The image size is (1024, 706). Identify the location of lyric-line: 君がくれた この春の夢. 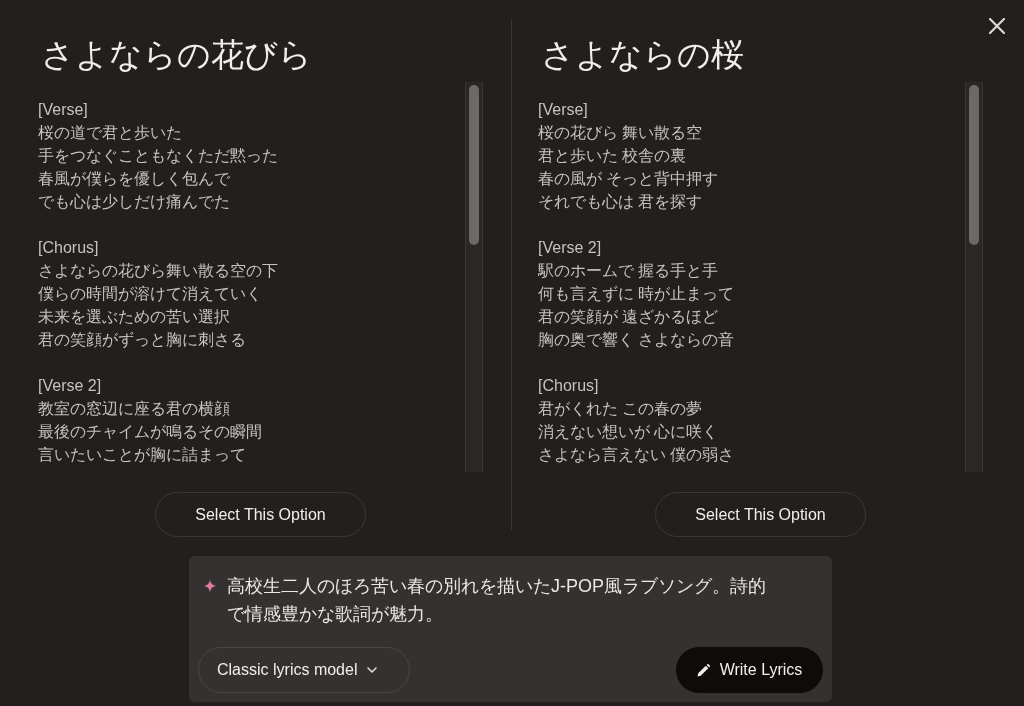
(620, 409).